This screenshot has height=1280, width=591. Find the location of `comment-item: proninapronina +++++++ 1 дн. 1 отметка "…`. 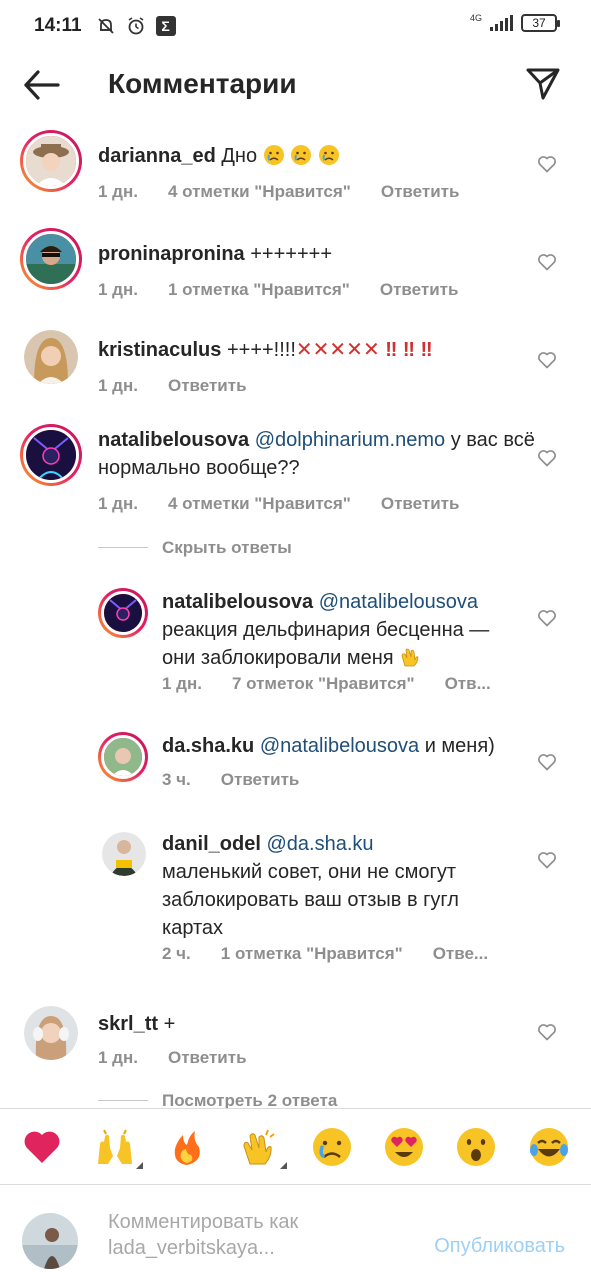

comment-item: proninapronina +++++++ 1 дн. 1 отметка "… is located at coordinates (295, 271).